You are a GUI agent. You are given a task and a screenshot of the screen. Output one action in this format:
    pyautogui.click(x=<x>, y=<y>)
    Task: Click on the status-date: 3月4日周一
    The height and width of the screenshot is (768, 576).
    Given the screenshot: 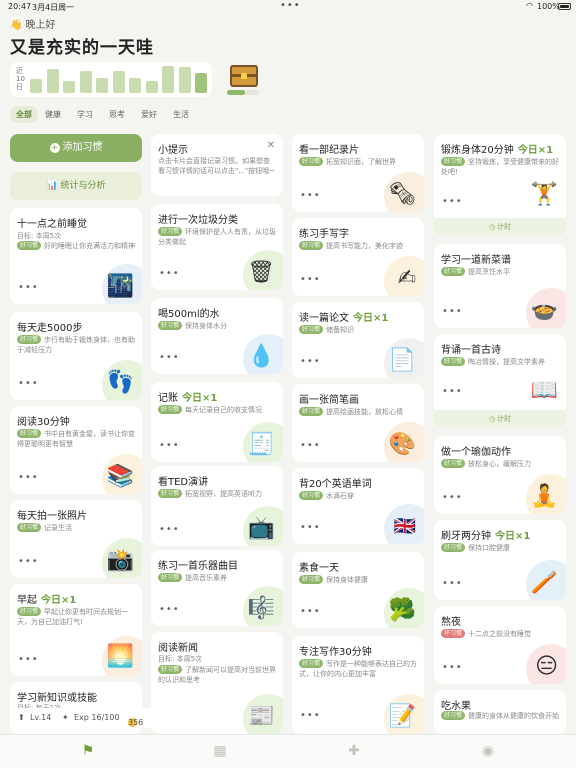 What is the action you would take?
    pyautogui.click(x=53, y=7)
    